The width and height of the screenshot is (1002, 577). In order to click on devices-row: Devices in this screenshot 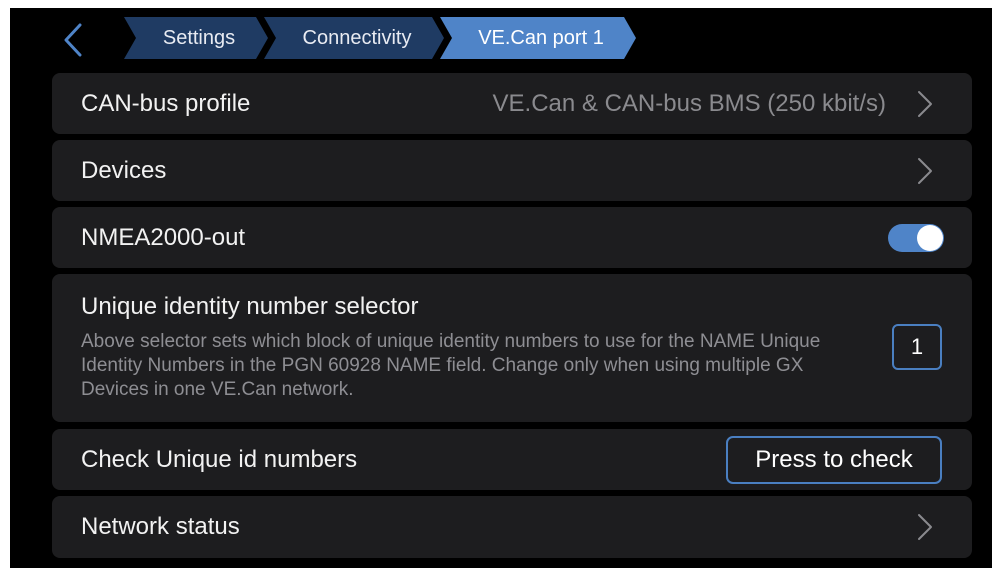, I will do `click(512, 170)`.